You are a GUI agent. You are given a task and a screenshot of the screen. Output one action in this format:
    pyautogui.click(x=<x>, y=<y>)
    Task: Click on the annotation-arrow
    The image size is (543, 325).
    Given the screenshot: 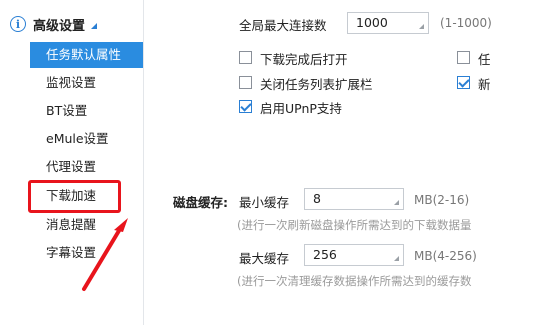 What is the action you would take?
    pyautogui.click(x=105, y=254)
    